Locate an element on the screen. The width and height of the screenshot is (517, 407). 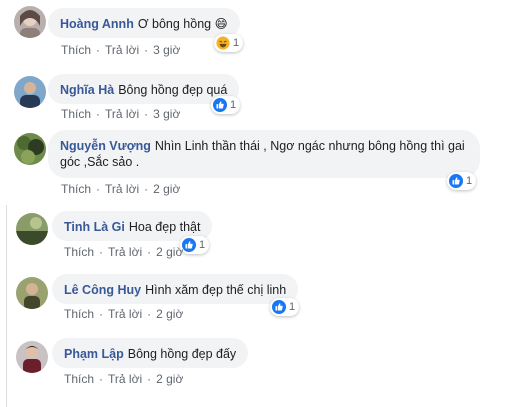
comment-bubble: Phạm Lập Bông hồng đẹp đấy is located at coordinates (150, 353).